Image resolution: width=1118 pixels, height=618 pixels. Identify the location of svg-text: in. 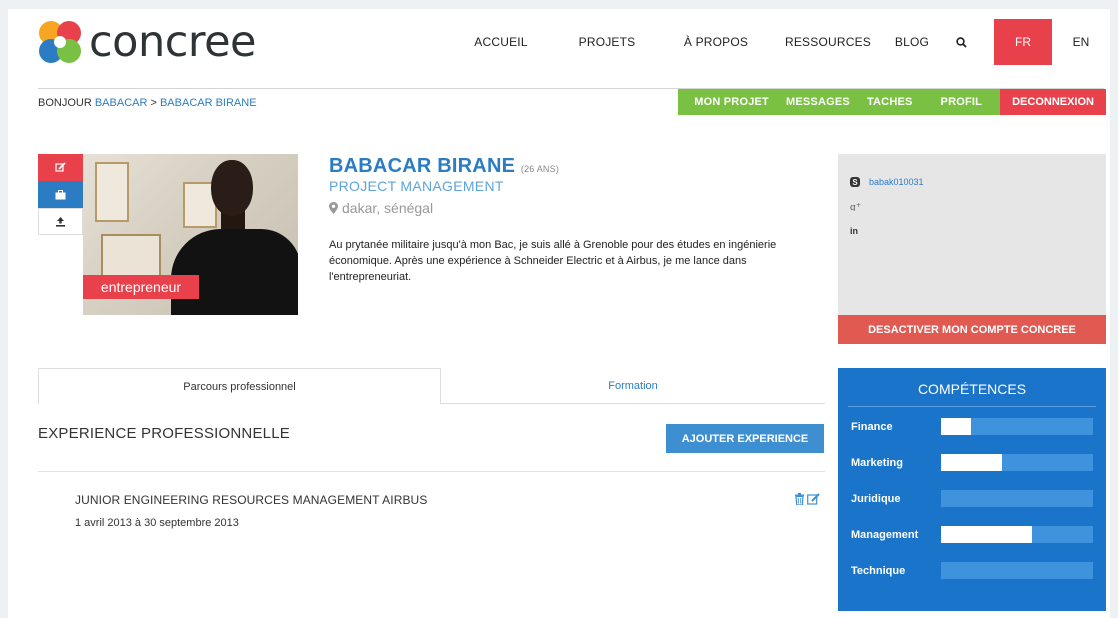
(854, 230).